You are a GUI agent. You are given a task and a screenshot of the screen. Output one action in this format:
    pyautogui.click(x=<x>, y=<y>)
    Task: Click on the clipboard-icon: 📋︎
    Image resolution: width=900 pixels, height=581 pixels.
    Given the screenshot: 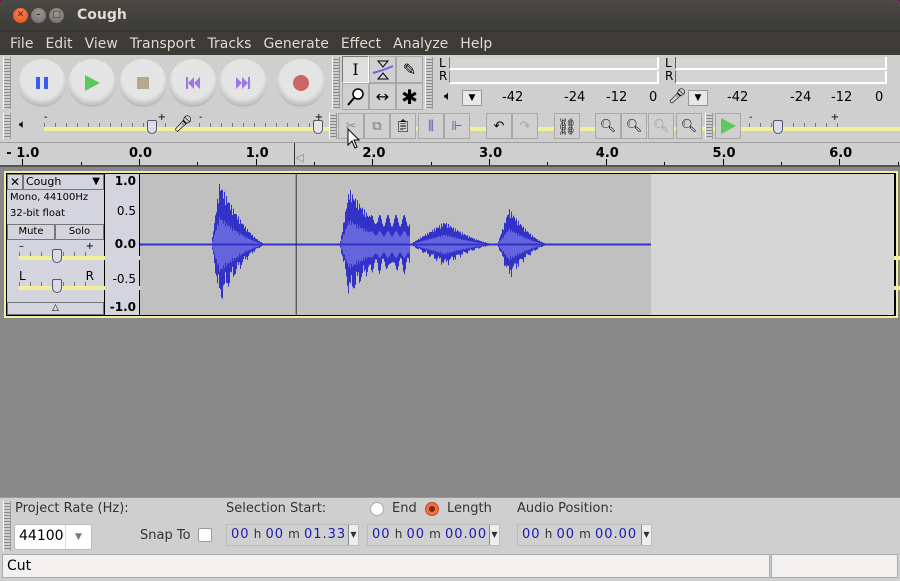 What is the action you would take?
    pyautogui.click(x=403, y=126)
    